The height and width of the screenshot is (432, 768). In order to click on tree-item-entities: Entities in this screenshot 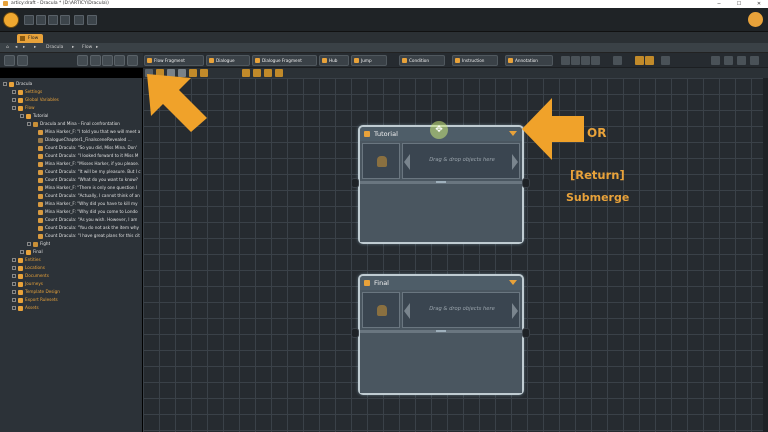, I will do `click(26, 260)`.